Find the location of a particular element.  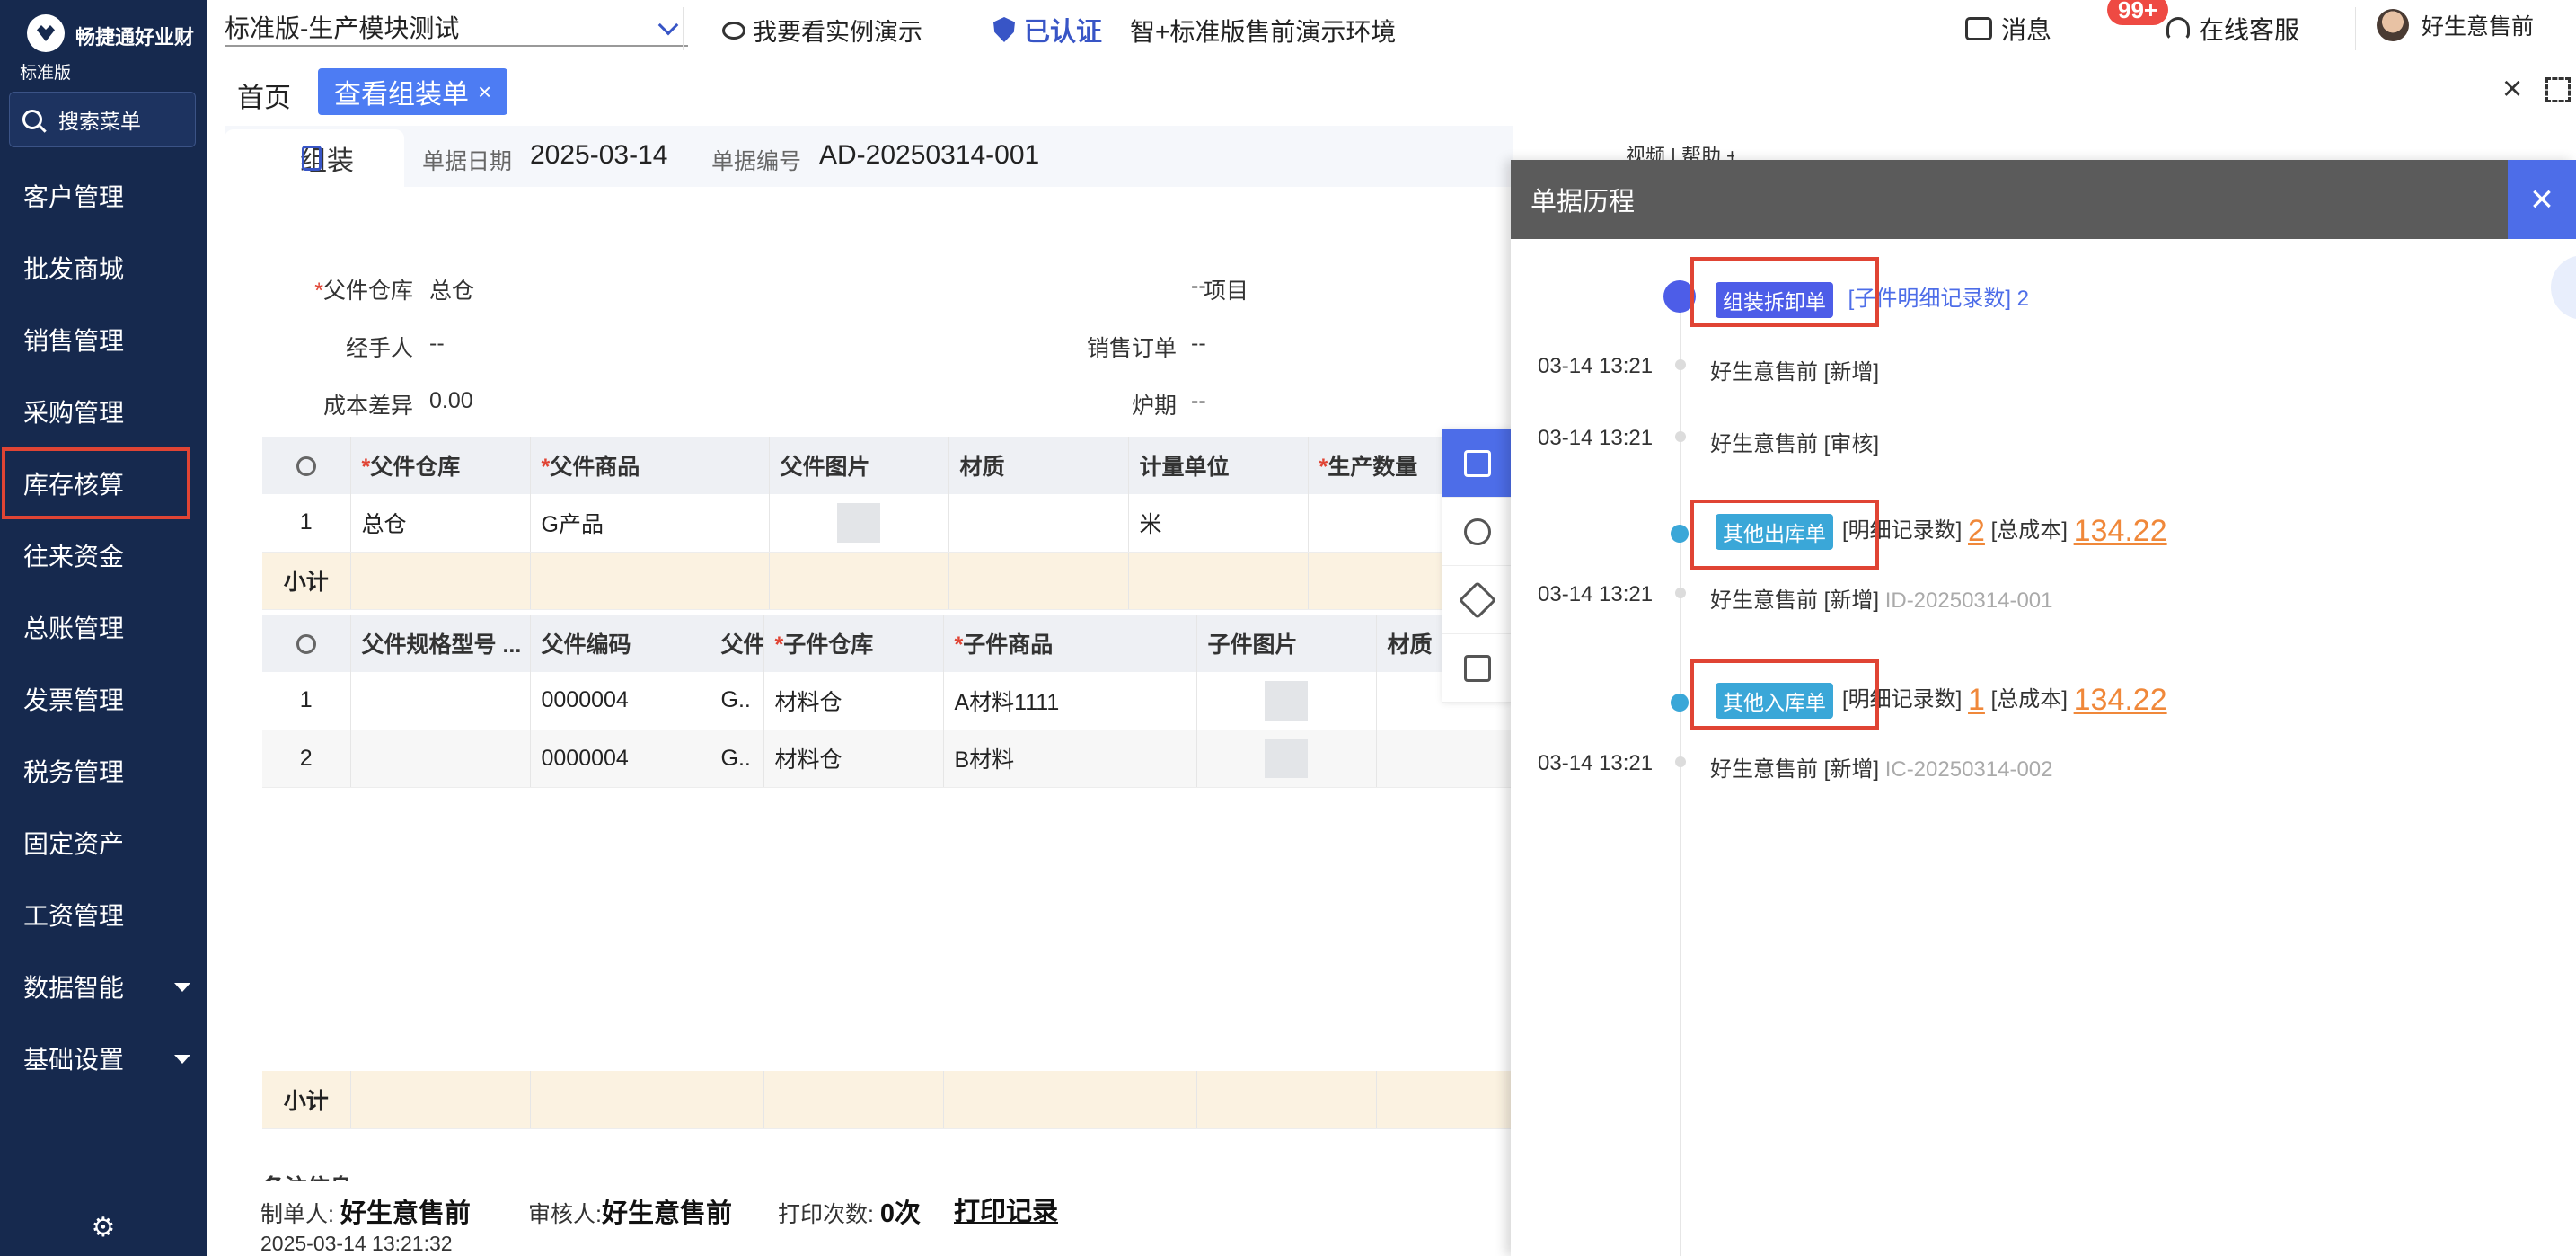

caret-down-icon is located at coordinates (182, 1059).